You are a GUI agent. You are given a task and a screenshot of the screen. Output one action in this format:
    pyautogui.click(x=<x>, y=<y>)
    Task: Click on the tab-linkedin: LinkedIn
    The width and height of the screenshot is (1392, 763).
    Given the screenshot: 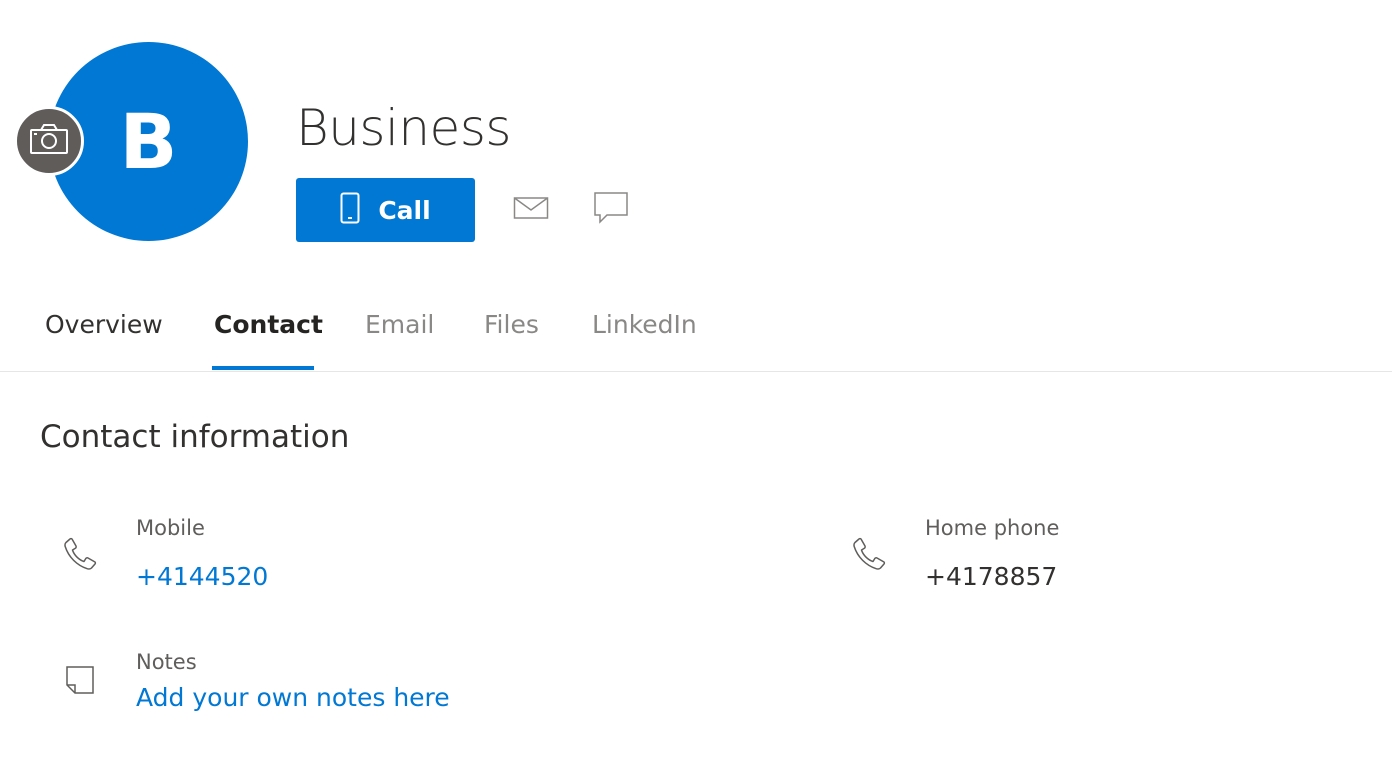 What is the action you would take?
    pyautogui.click(x=644, y=324)
    